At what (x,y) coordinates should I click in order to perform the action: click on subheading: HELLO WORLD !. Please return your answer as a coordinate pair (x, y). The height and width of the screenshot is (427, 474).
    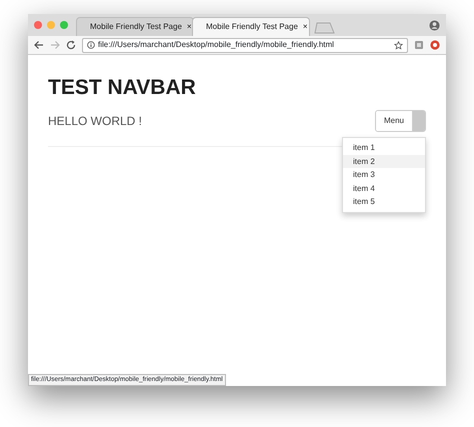
    Looking at the image, I should click on (95, 121).